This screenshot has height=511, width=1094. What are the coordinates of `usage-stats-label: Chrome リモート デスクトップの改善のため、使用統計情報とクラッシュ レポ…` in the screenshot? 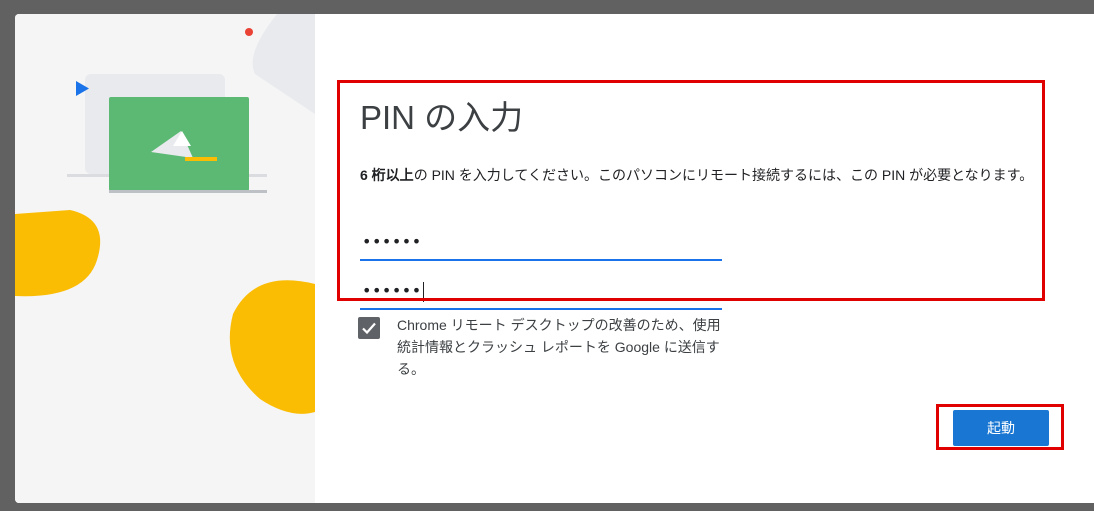 It's located at (562, 347).